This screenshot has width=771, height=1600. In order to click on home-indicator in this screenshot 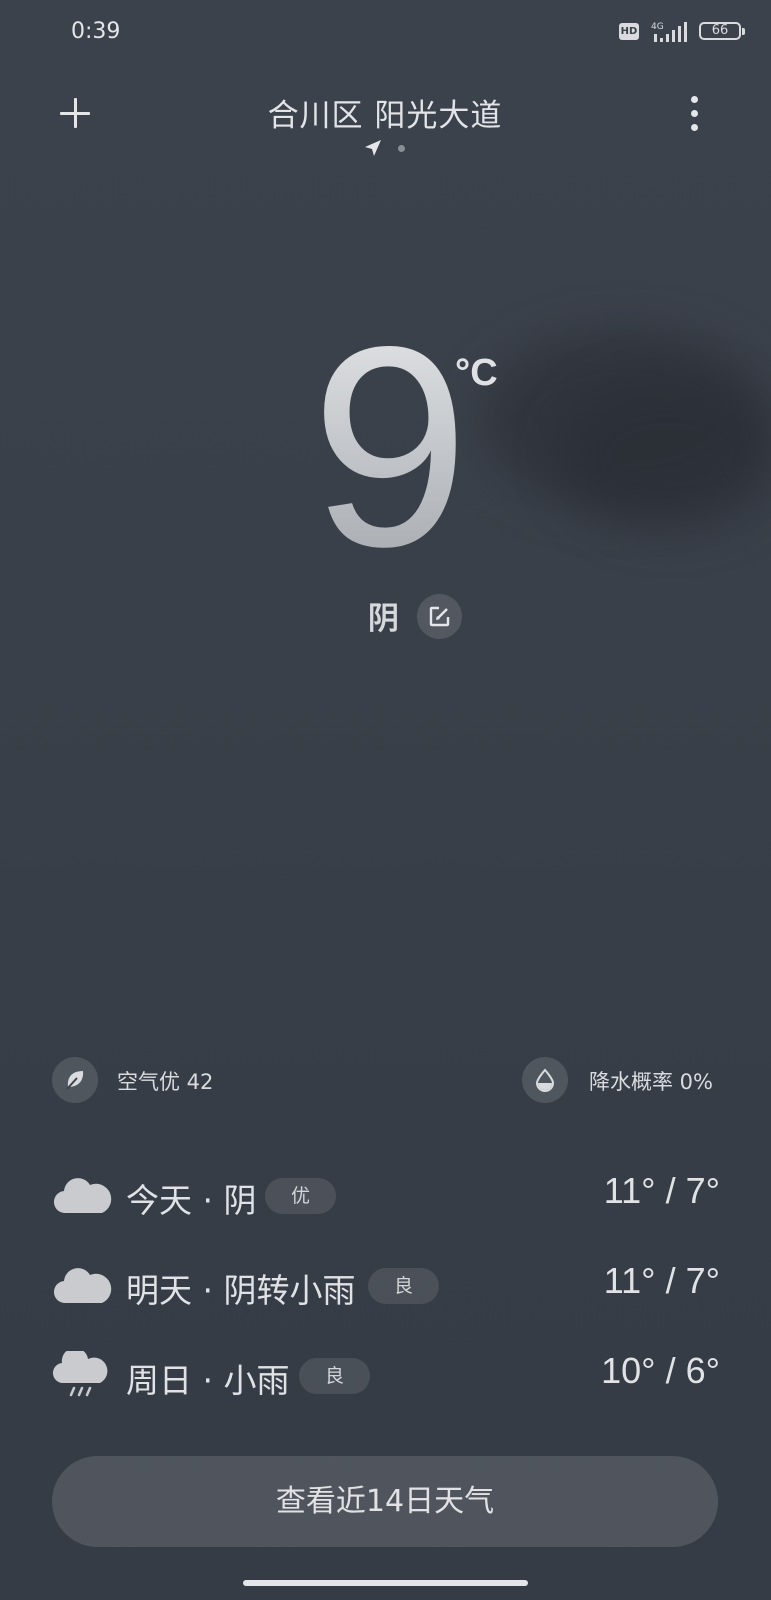, I will do `click(385, 1583)`.